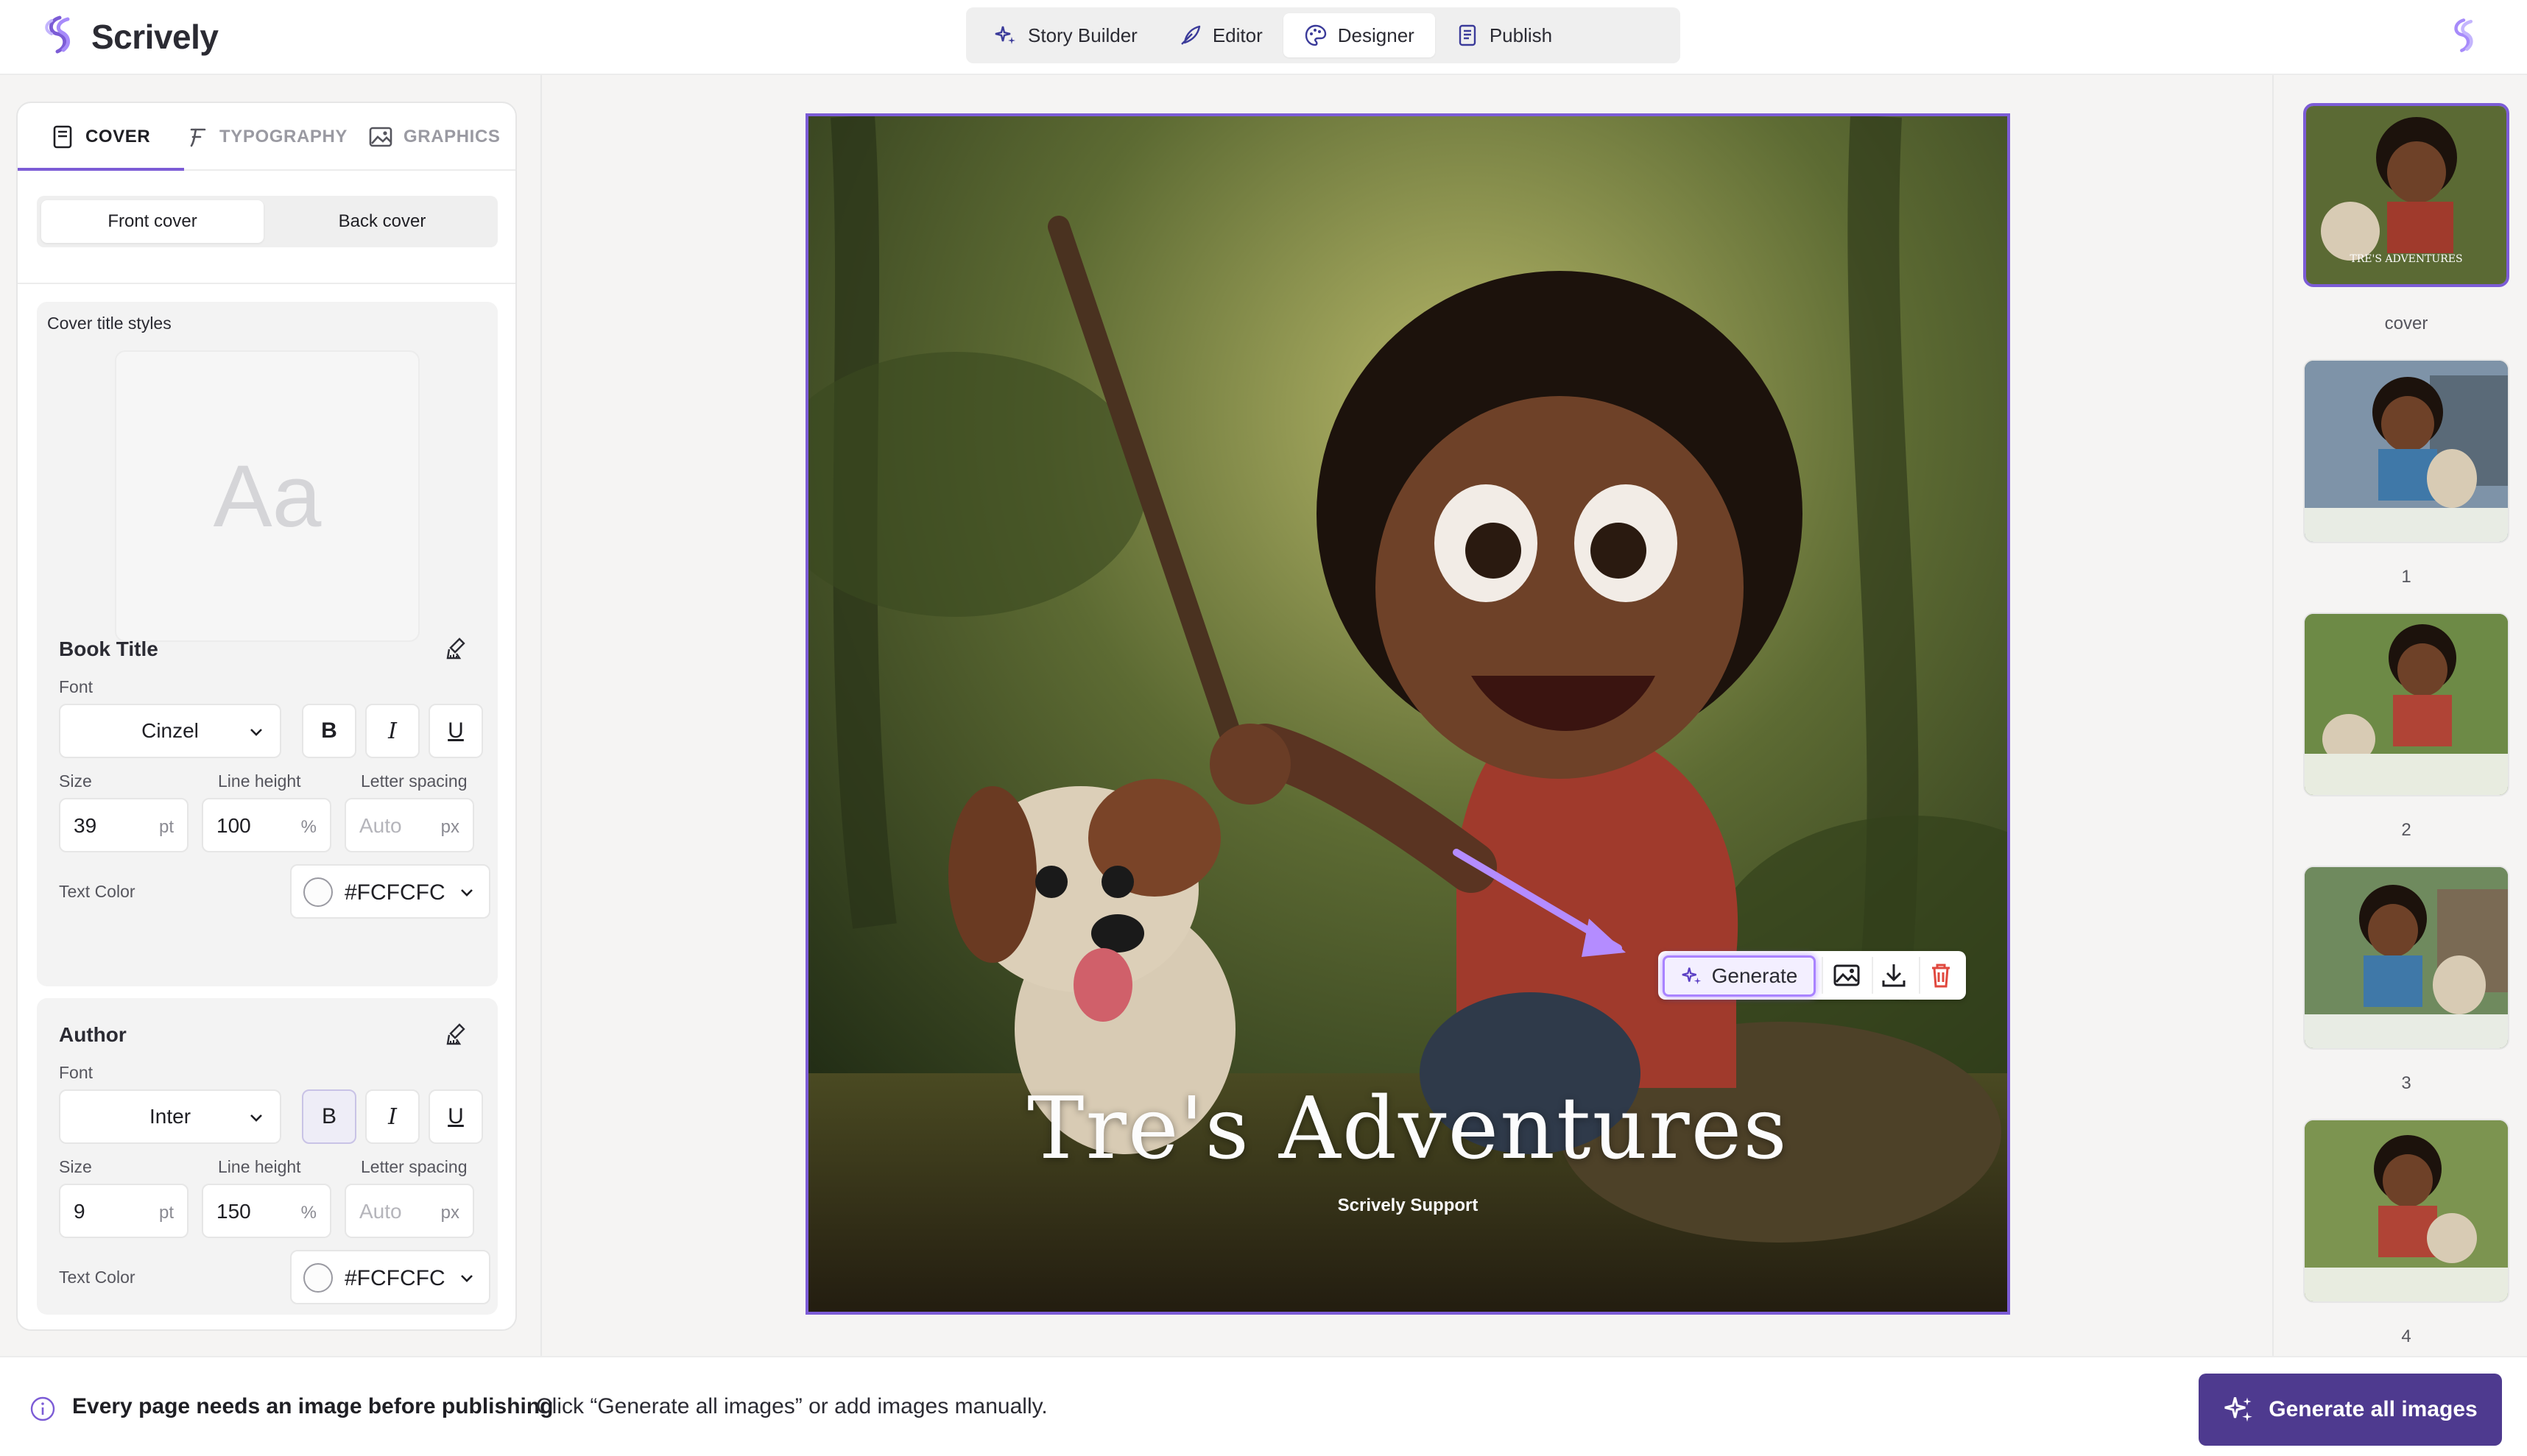 This screenshot has width=2527, height=1456. I want to click on author-heading: Author, so click(93, 1034).